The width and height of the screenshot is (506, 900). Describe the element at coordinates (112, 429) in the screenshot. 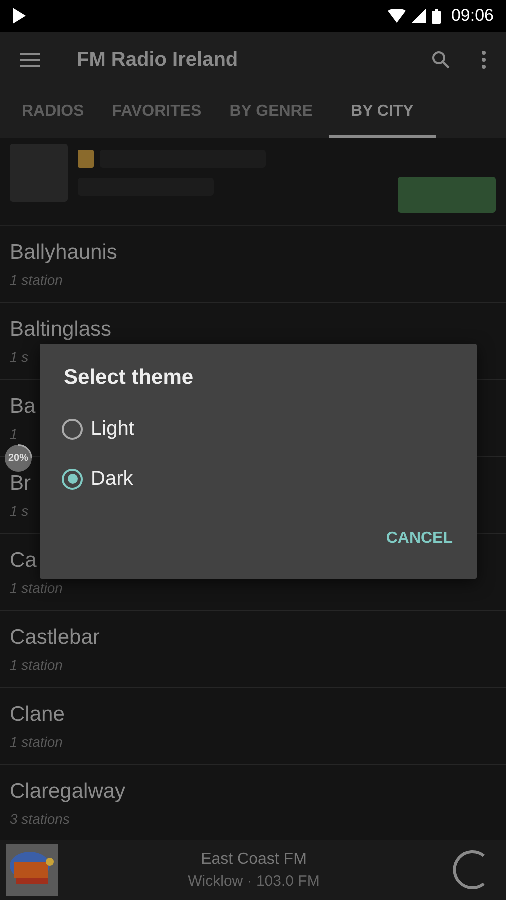

I see `option-label: Light` at that location.